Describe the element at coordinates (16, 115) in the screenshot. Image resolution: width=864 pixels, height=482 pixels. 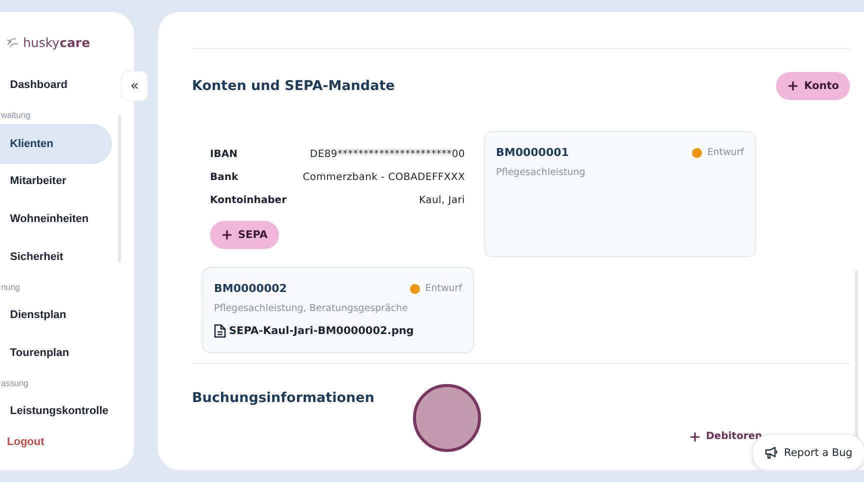
I see `section-label: waltung` at that location.